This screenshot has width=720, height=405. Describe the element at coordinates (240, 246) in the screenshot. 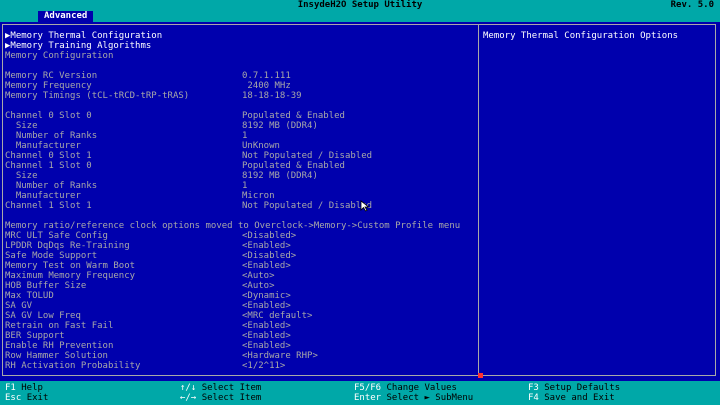

I see `setting-row: LPDDR DqDqs Re-Training <Enabled>` at that location.